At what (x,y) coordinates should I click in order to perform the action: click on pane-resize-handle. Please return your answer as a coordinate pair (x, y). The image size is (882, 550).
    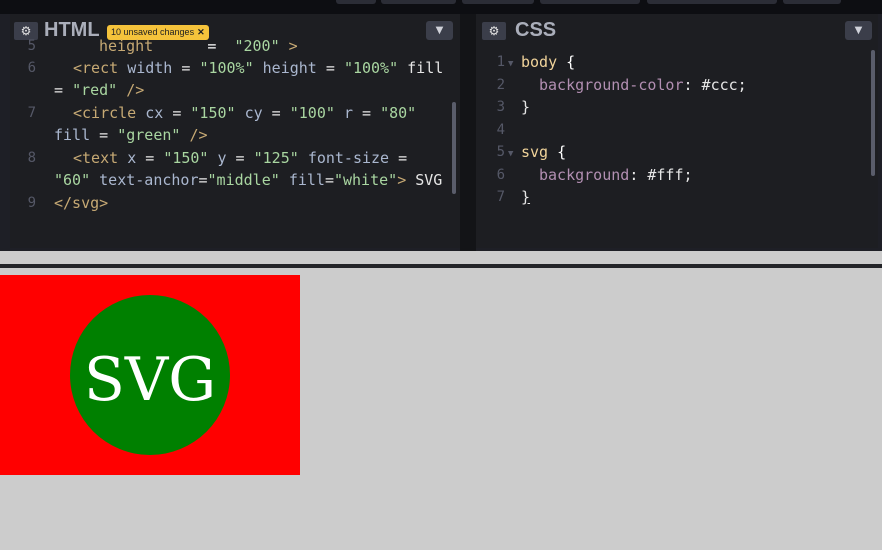
    Looking at the image, I should click on (468, 132).